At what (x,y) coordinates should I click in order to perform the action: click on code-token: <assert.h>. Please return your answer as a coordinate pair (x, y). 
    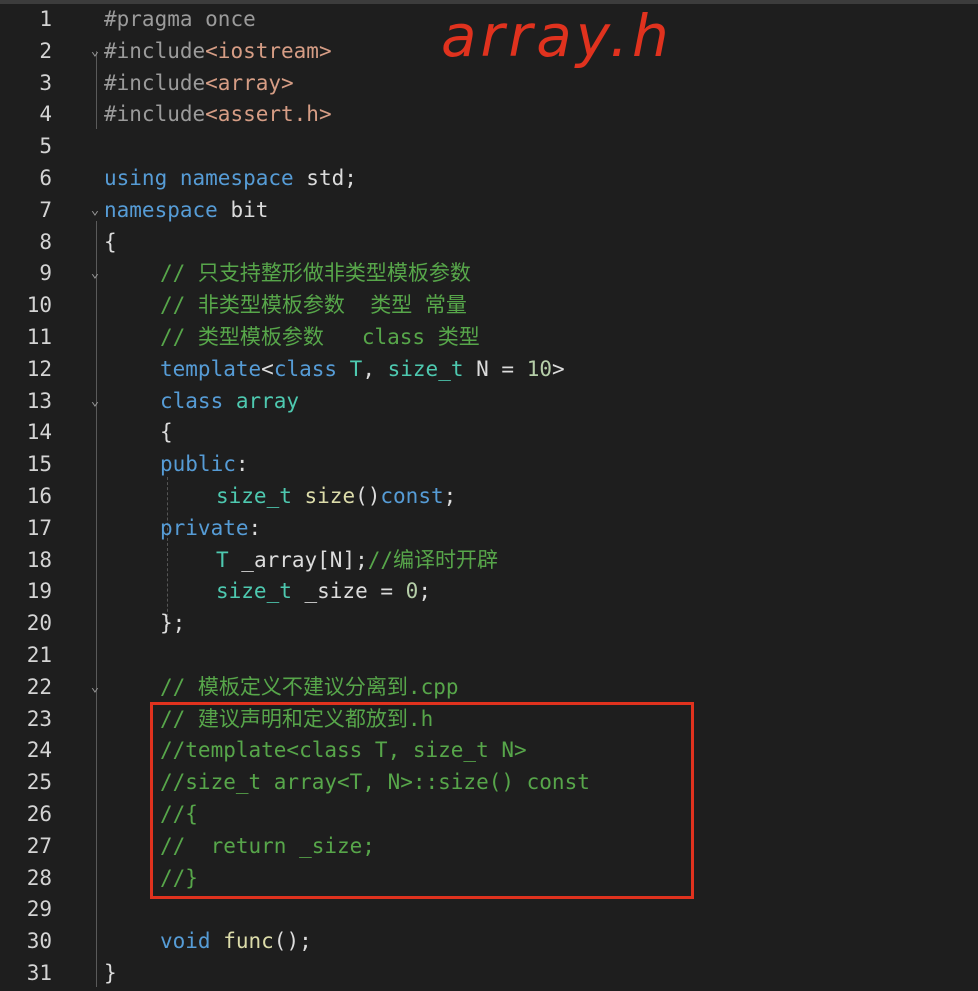
    Looking at the image, I should click on (268, 114).